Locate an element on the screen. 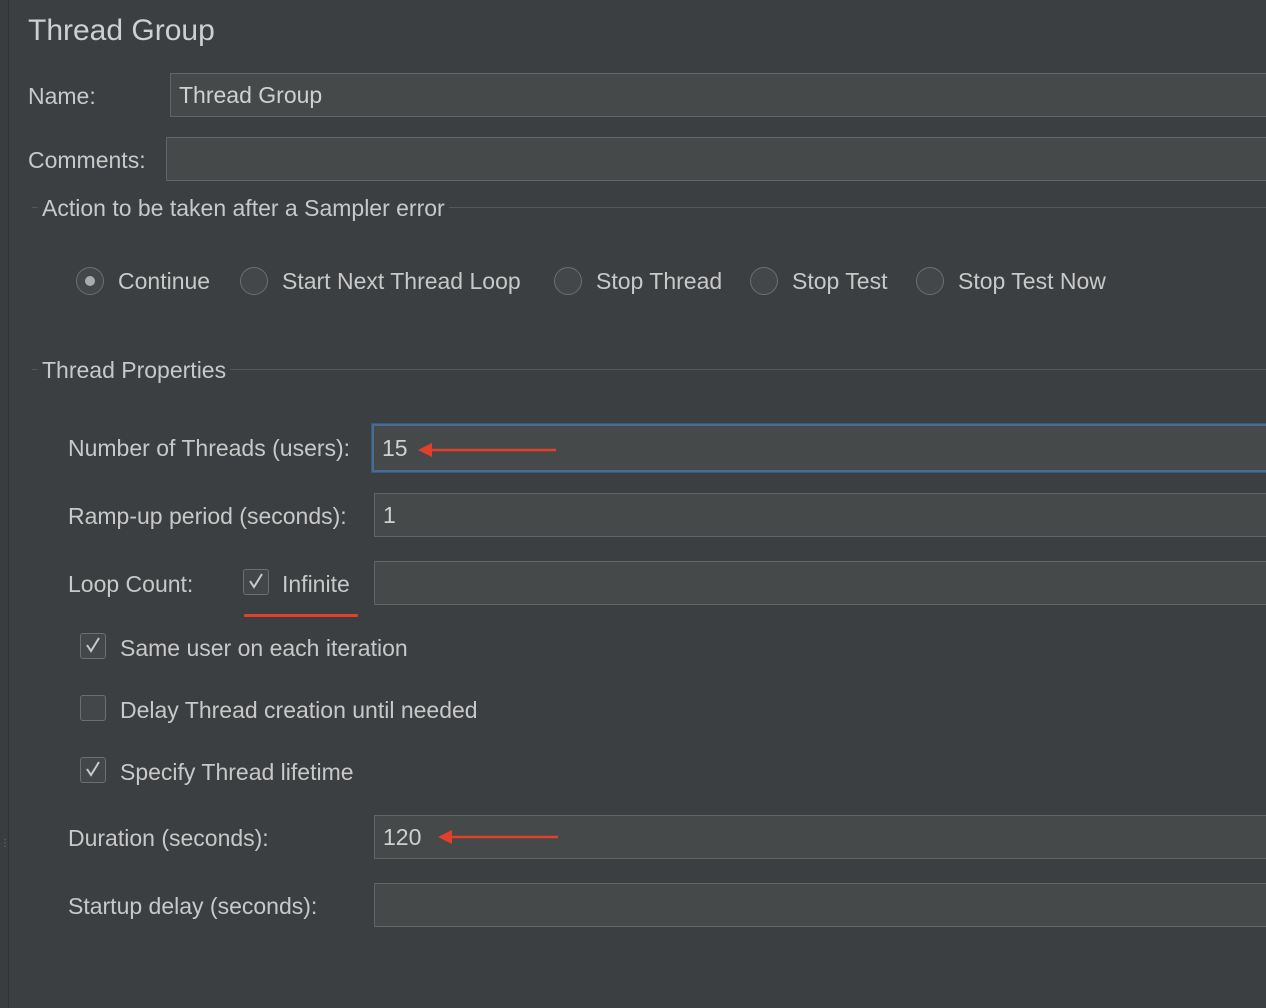 Image resolution: width=1266 pixels, height=1008 pixels. sampler-error-group-title: Action to be taken after a Sampler error is located at coordinates (243, 208).